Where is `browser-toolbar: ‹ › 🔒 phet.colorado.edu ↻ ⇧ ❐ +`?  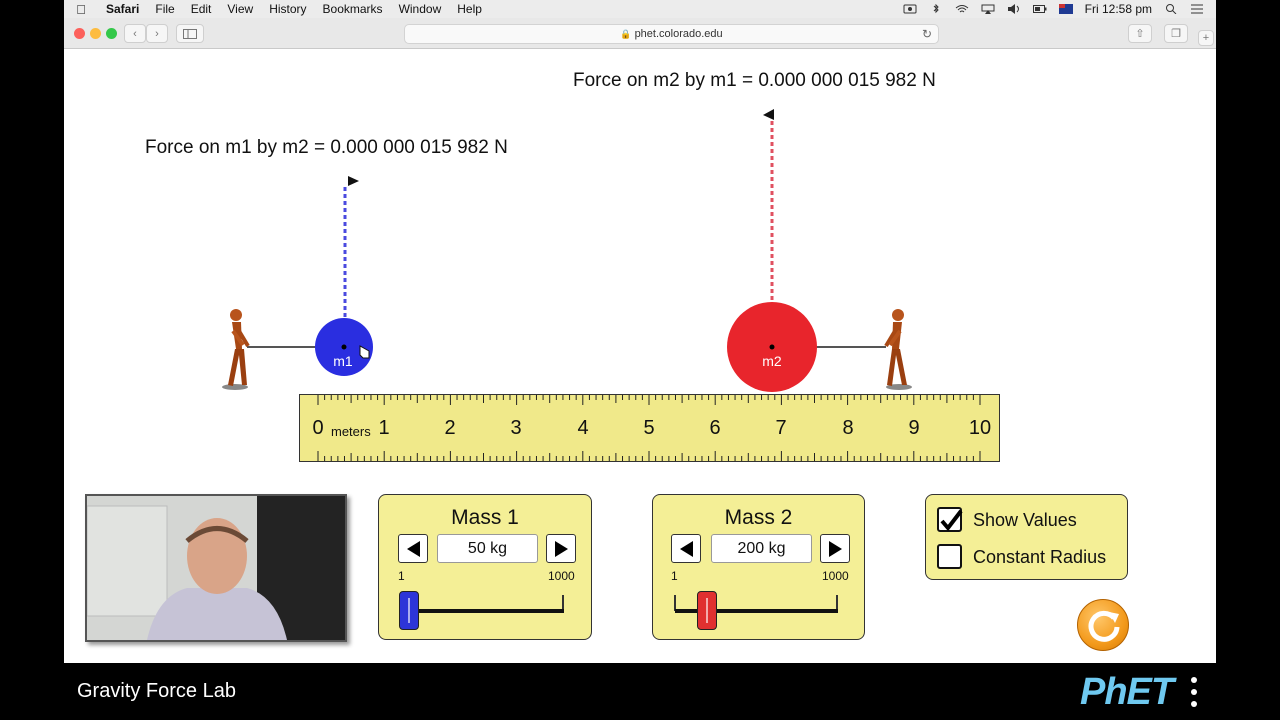
browser-toolbar: ‹ › 🔒 phet.colorado.edu ↻ ⇧ ❐ + is located at coordinates (640, 33).